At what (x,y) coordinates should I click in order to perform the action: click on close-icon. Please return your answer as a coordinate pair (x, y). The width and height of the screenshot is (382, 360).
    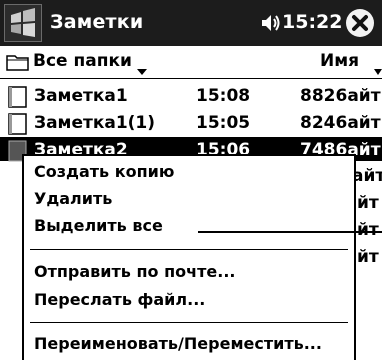
    Looking at the image, I should click on (360, 23).